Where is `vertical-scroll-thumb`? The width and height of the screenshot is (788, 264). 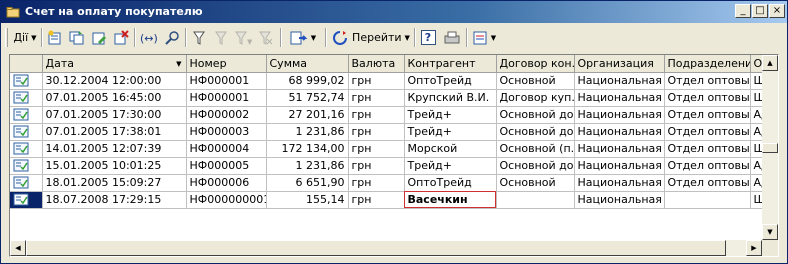 vertical-scroll-thumb is located at coordinates (770, 148).